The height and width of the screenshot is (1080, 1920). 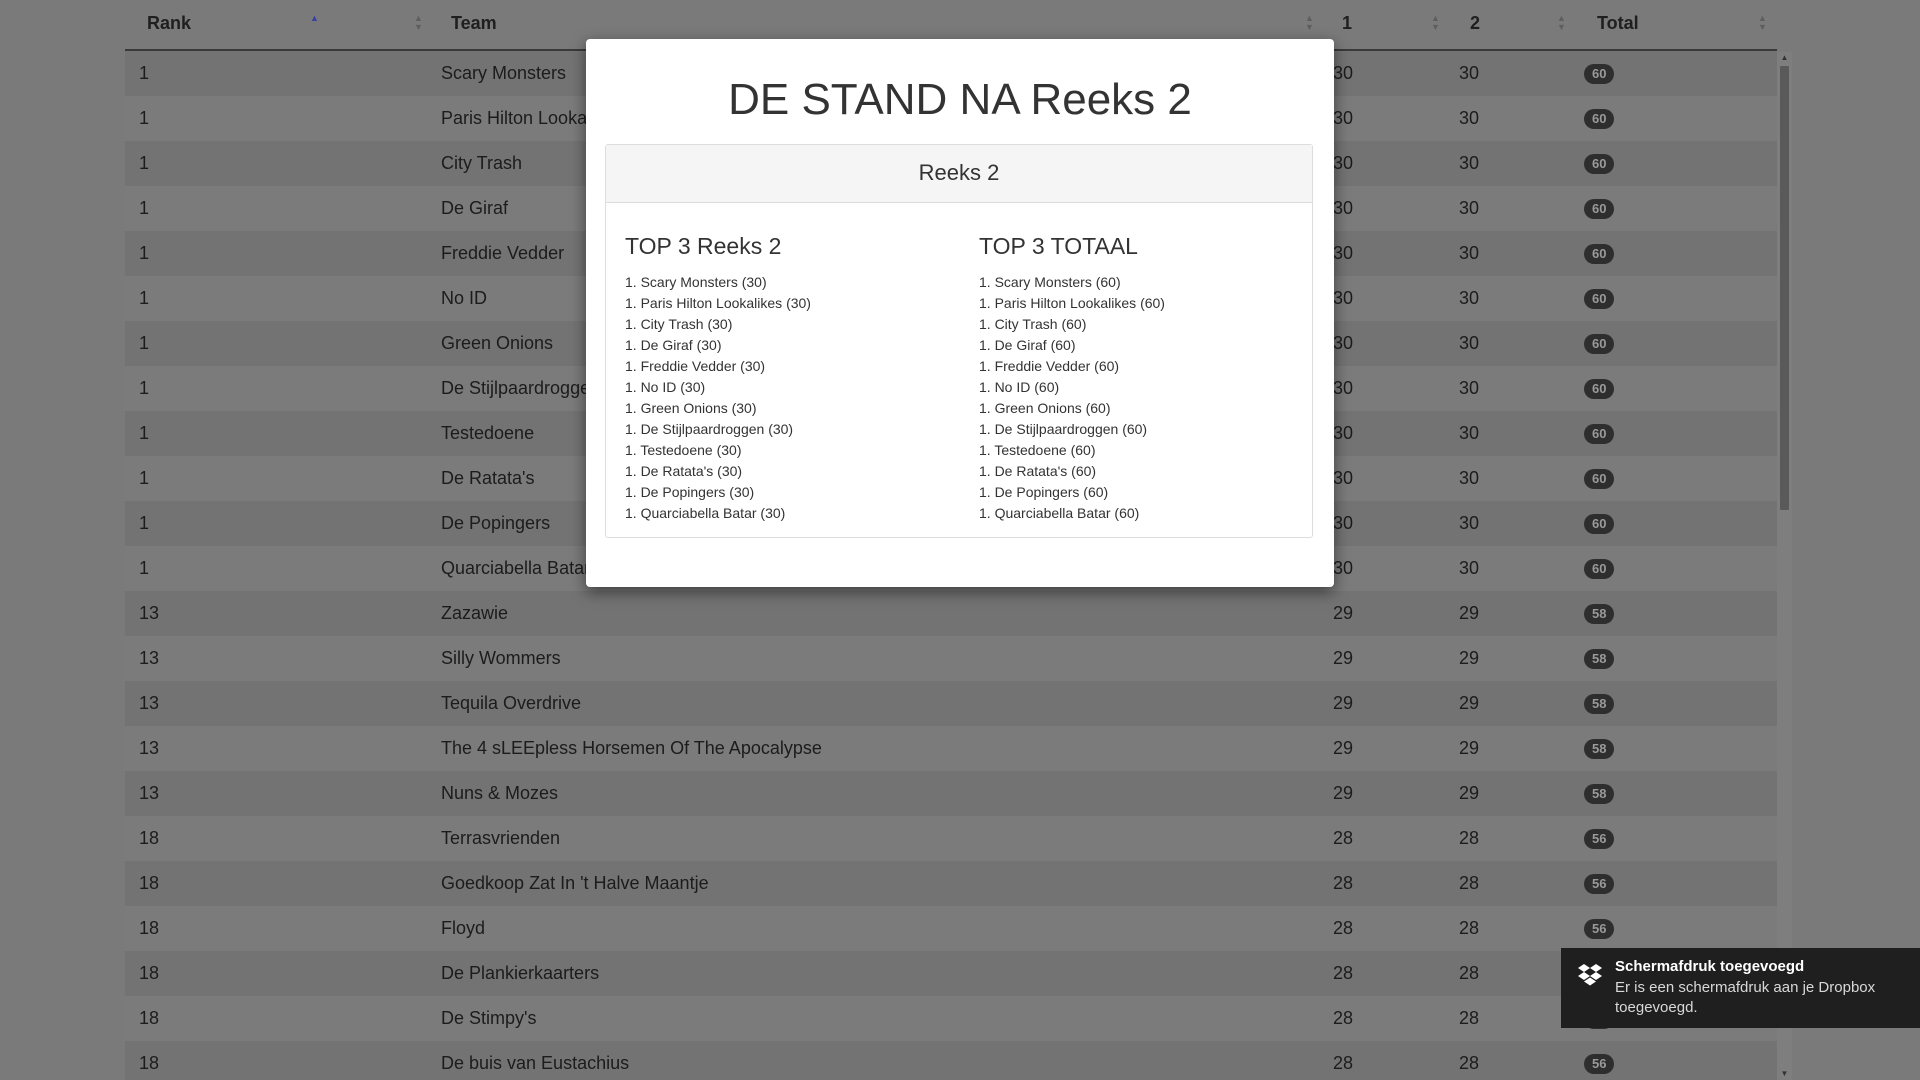 What do you see at coordinates (1599, 883) in the screenshot?
I see `total-cell: 56` at bounding box center [1599, 883].